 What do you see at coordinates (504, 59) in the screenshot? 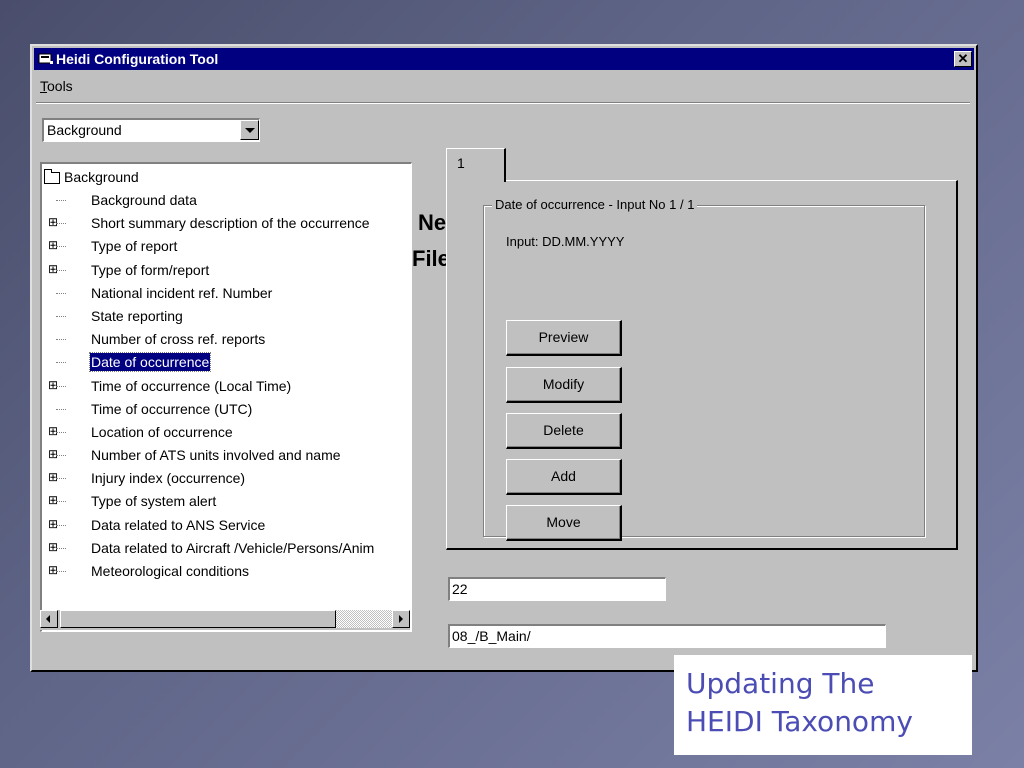
I see `title-bar: Heidi Configuration Tool ✕` at bounding box center [504, 59].